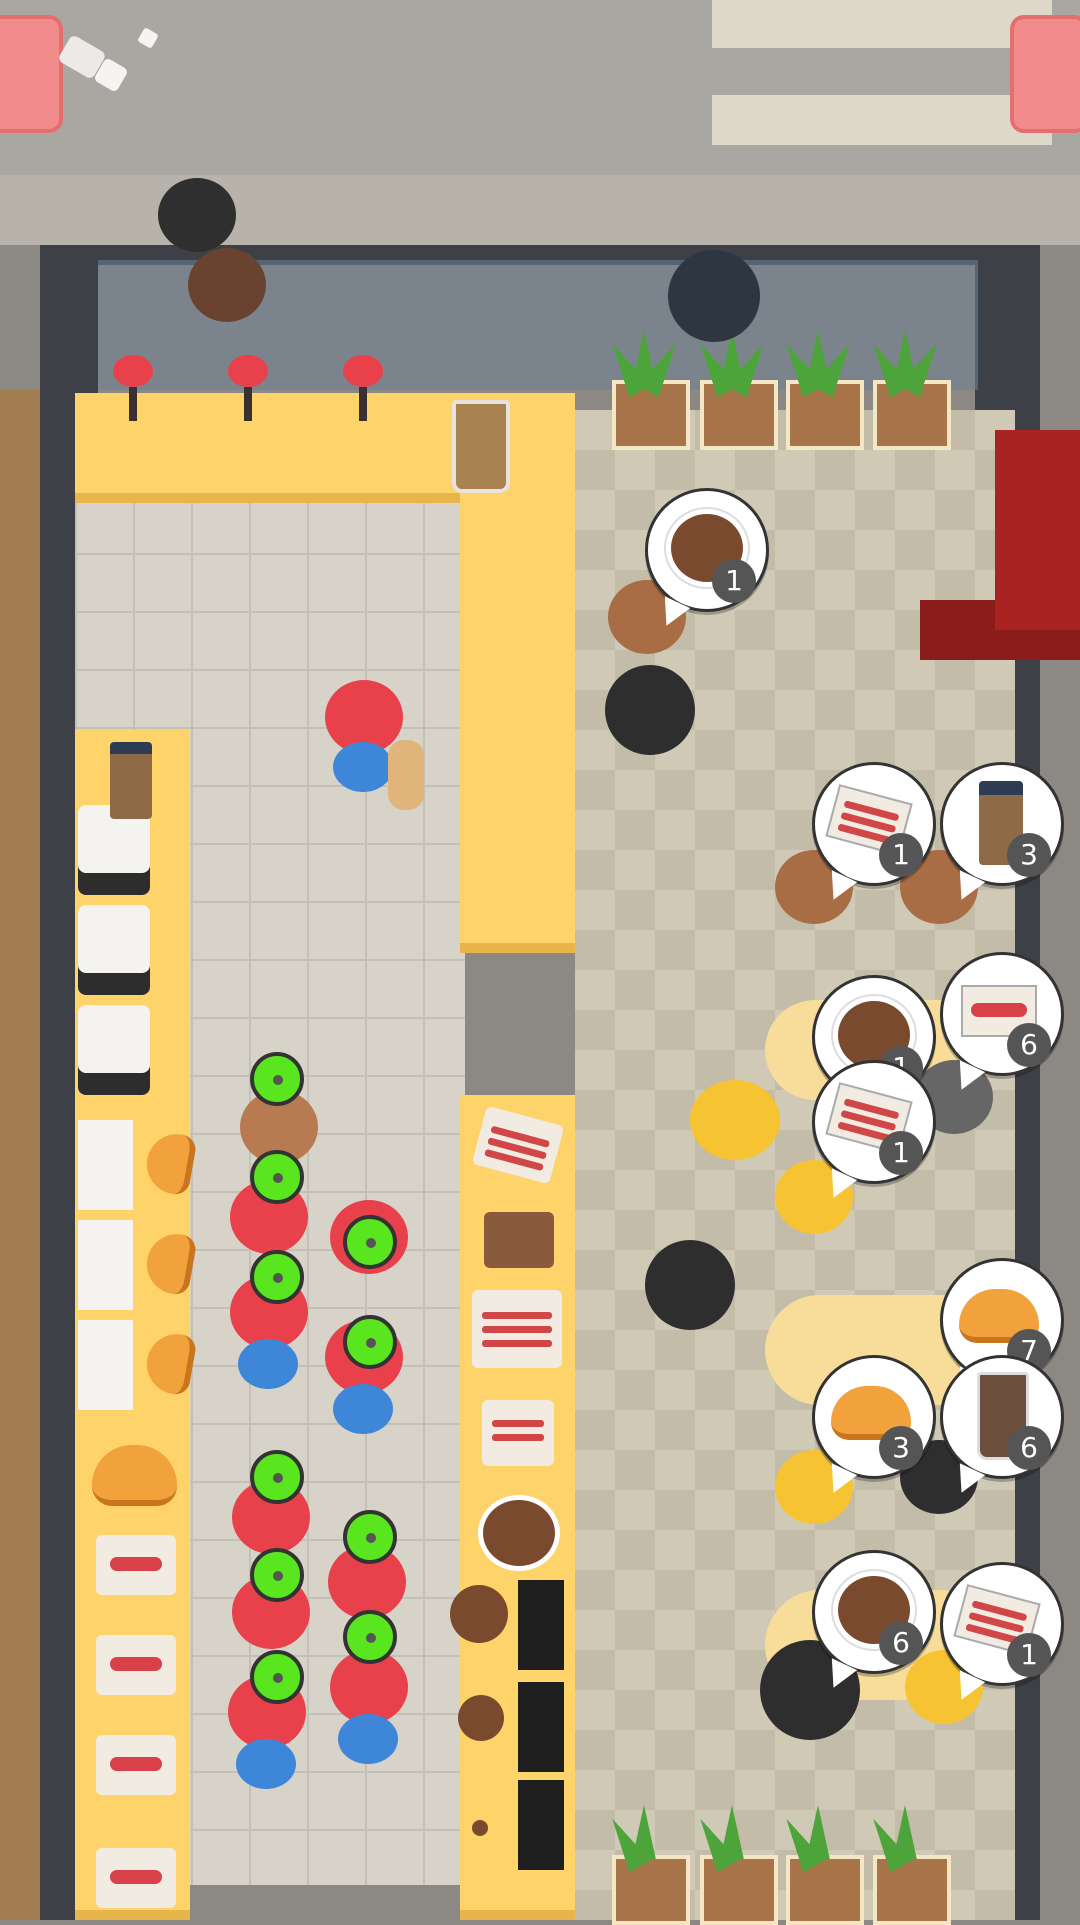 Image resolution: width=1080 pixels, height=1925 pixels. Describe the element at coordinates (519, 1240) in the screenshot. I see `bacon-press` at that location.